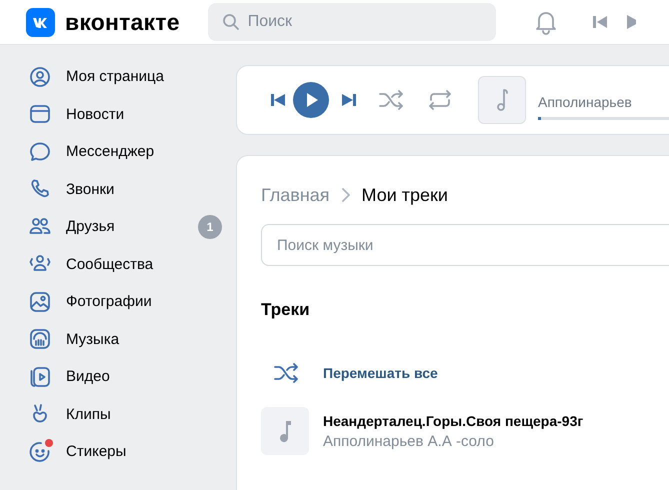 This screenshot has width=669, height=490. I want to click on logo-icon, so click(40, 22).